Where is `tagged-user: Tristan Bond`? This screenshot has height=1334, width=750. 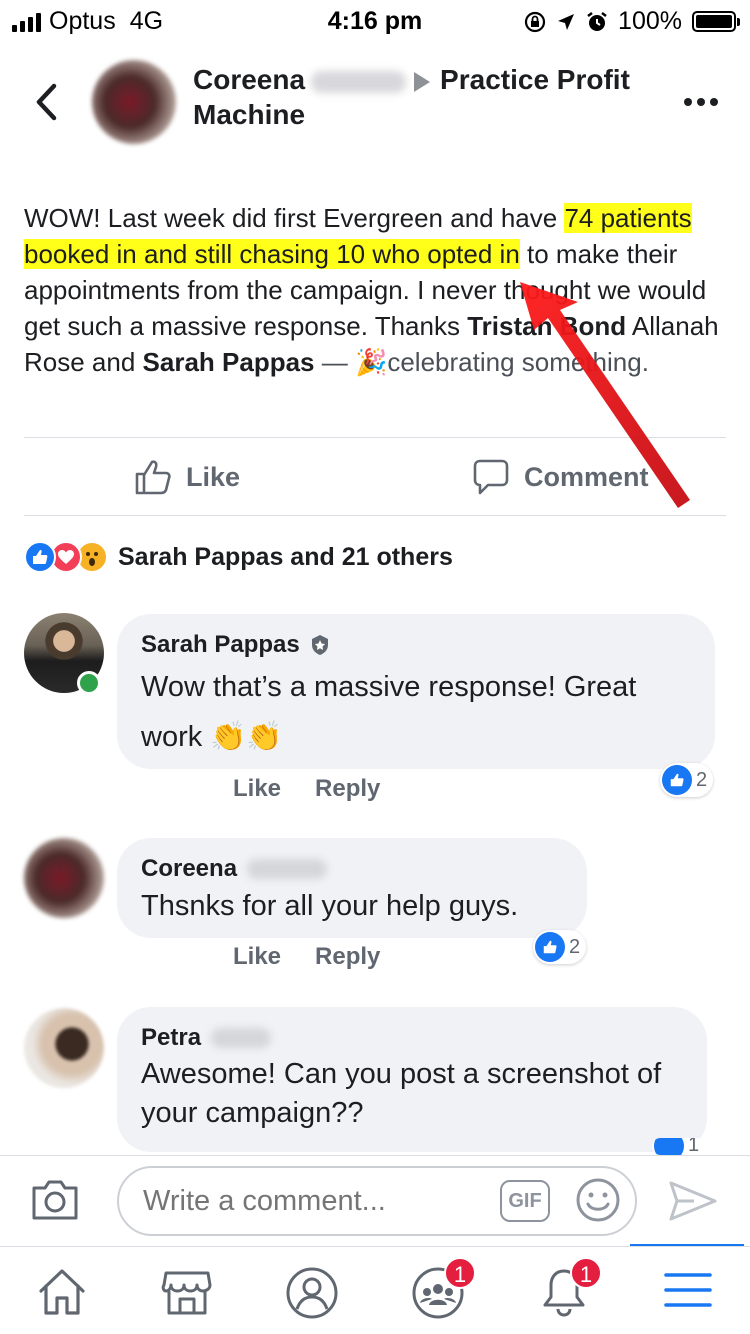 tagged-user: Tristan Bond is located at coordinates (546, 326).